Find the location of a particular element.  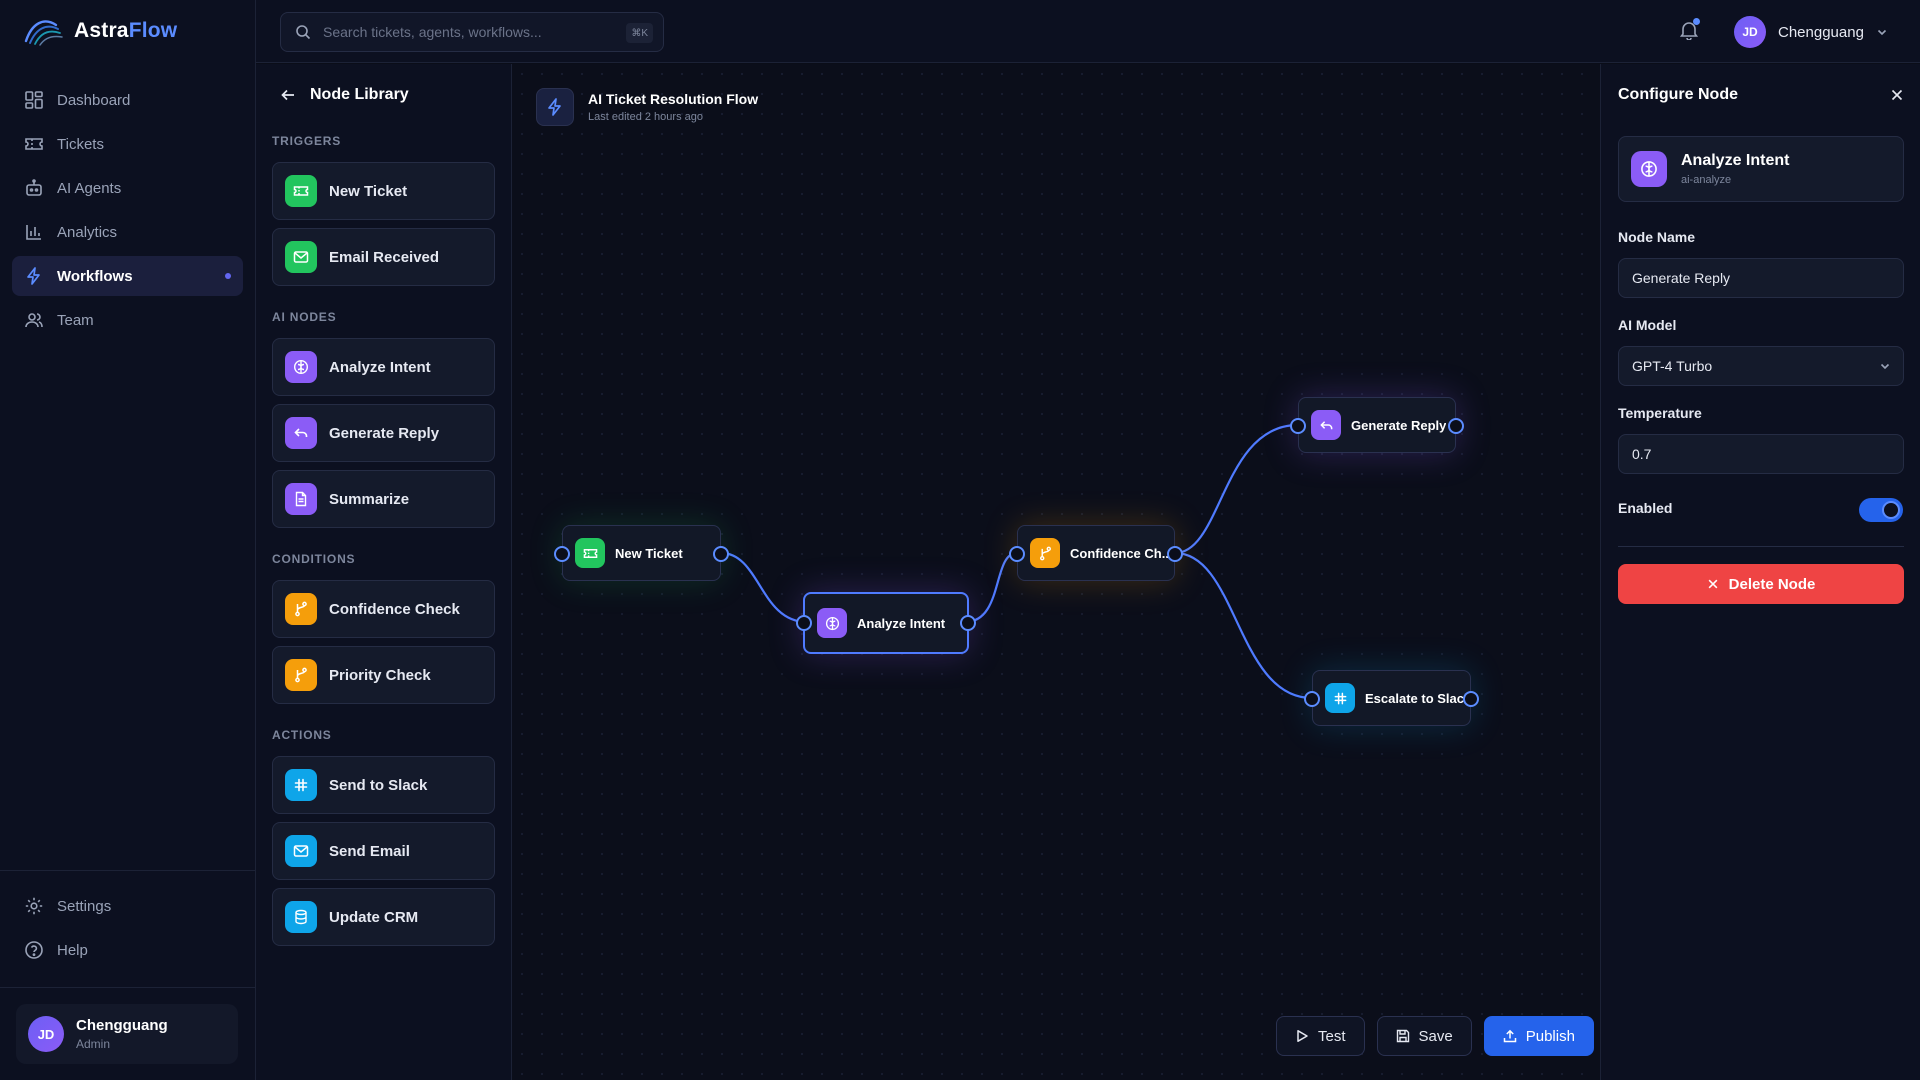

flow-node-analyze-intent: Analyze Intent is located at coordinates (886, 623).